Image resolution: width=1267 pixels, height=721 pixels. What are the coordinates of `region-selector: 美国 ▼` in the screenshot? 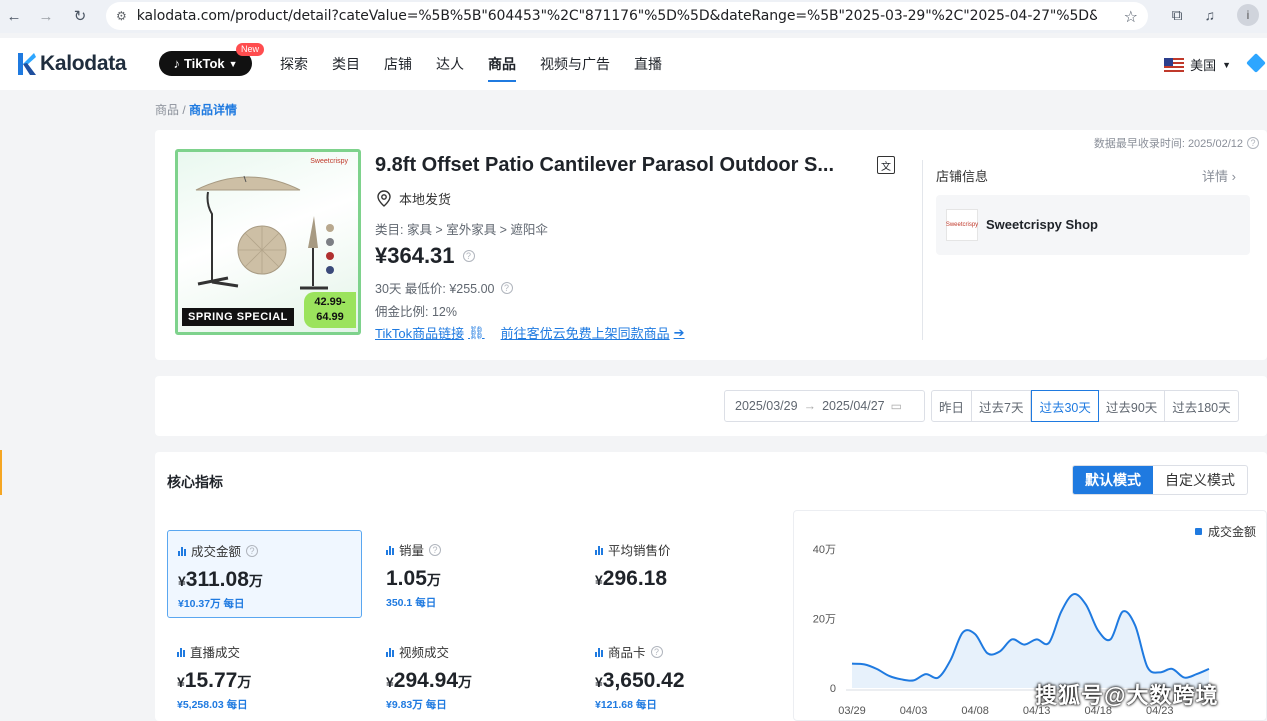 It's located at (1197, 64).